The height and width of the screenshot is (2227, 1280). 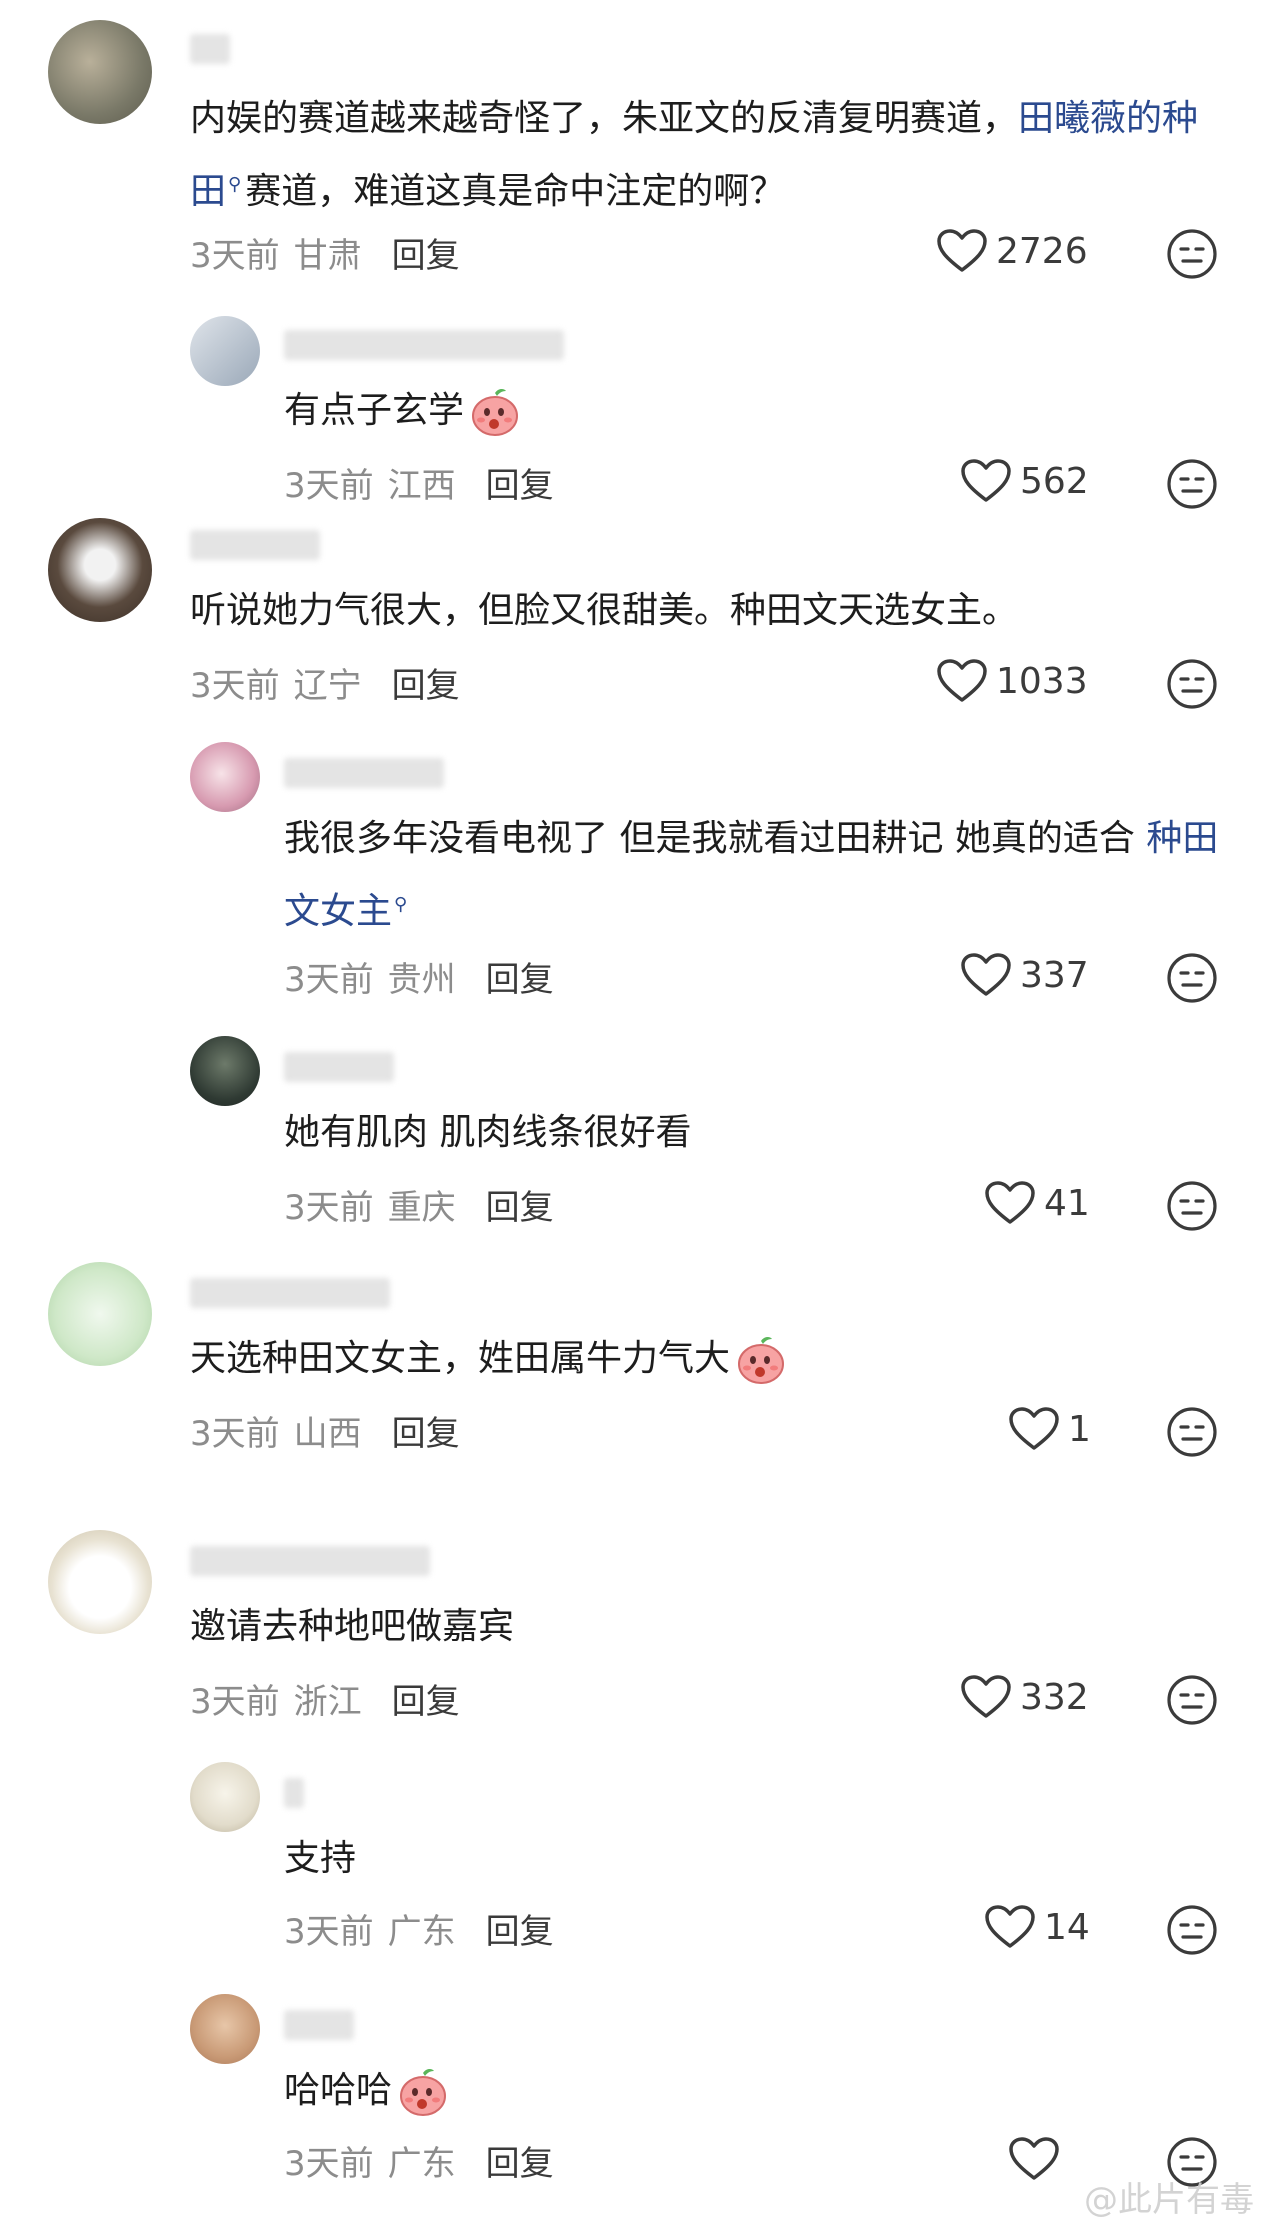 What do you see at coordinates (1079, 1429) in the screenshot?
I see `like-count: 1` at bounding box center [1079, 1429].